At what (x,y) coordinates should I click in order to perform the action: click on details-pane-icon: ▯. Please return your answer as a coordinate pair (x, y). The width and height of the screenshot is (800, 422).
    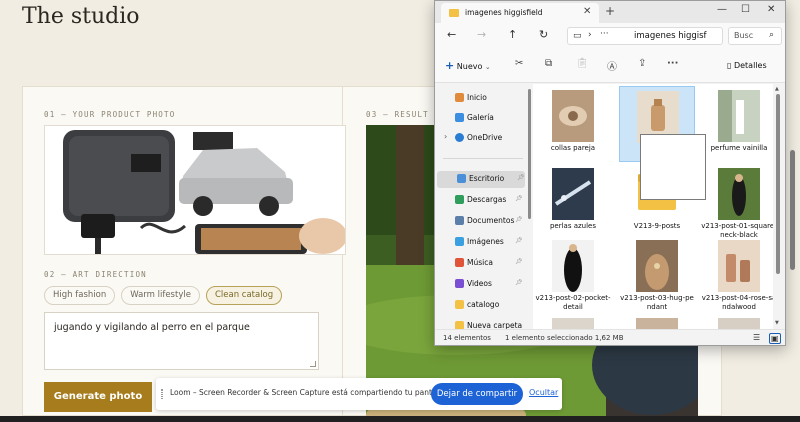
    Looking at the image, I should click on (729, 65).